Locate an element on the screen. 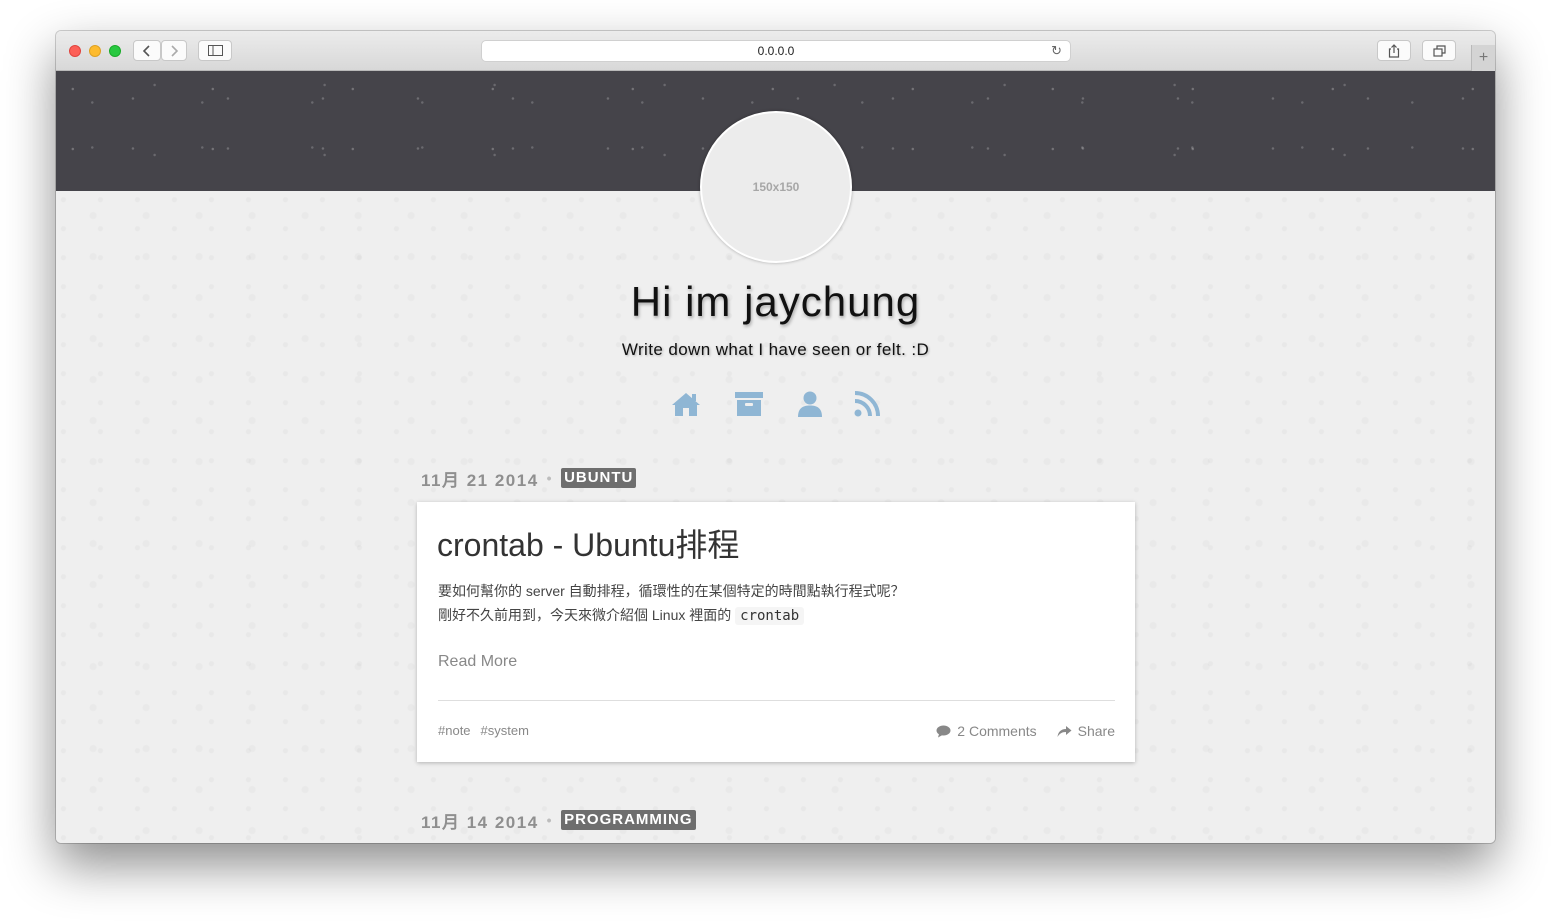 The width and height of the screenshot is (1551, 924). nav-archive-link is located at coordinates (749, 404).